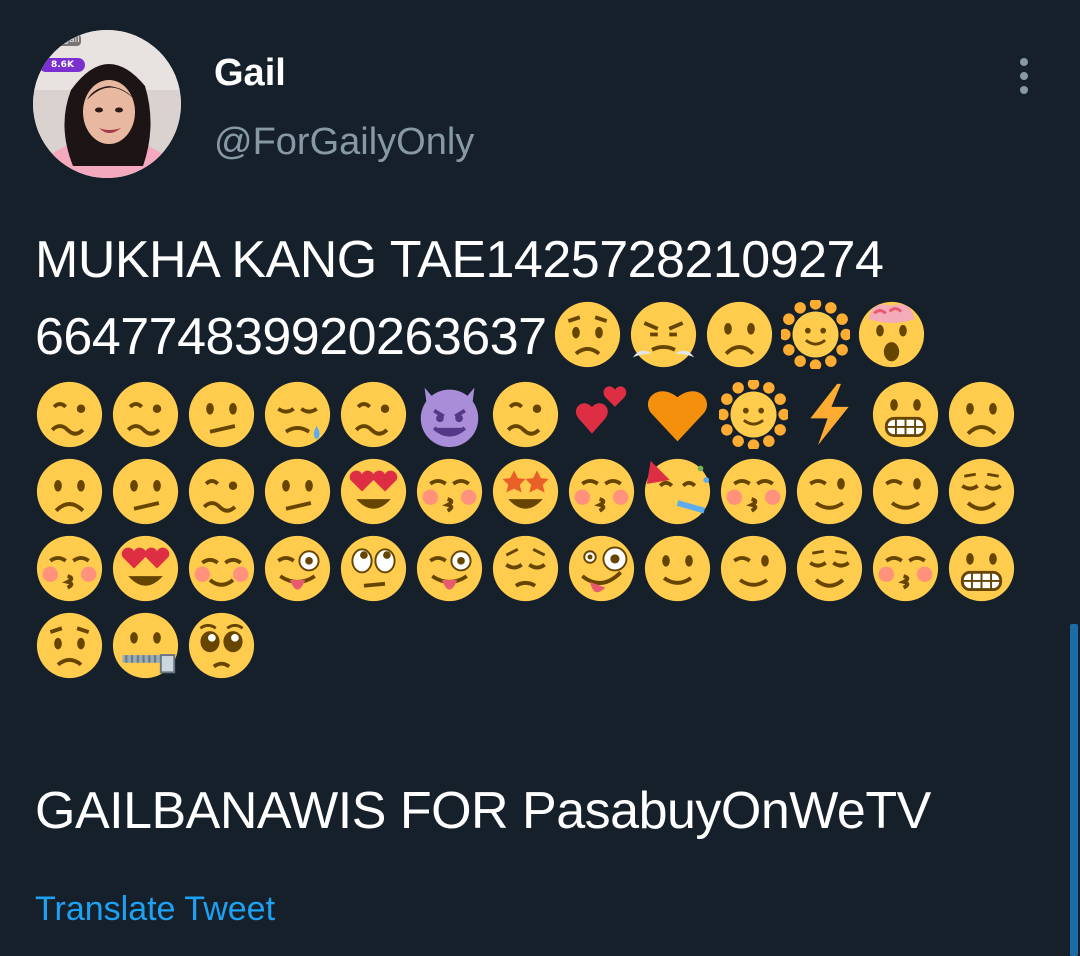  What do you see at coordinates (829, 414) in the screenshot?
I see `zap-emoji-icon` at bounding box center [829, 414].